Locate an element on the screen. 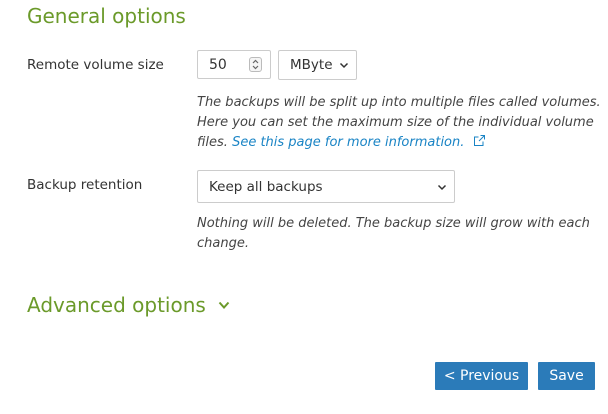 The width and height of the screenshot is (608, 414). volume-size-unit-select: MByte is located at coordinates (317, 65).